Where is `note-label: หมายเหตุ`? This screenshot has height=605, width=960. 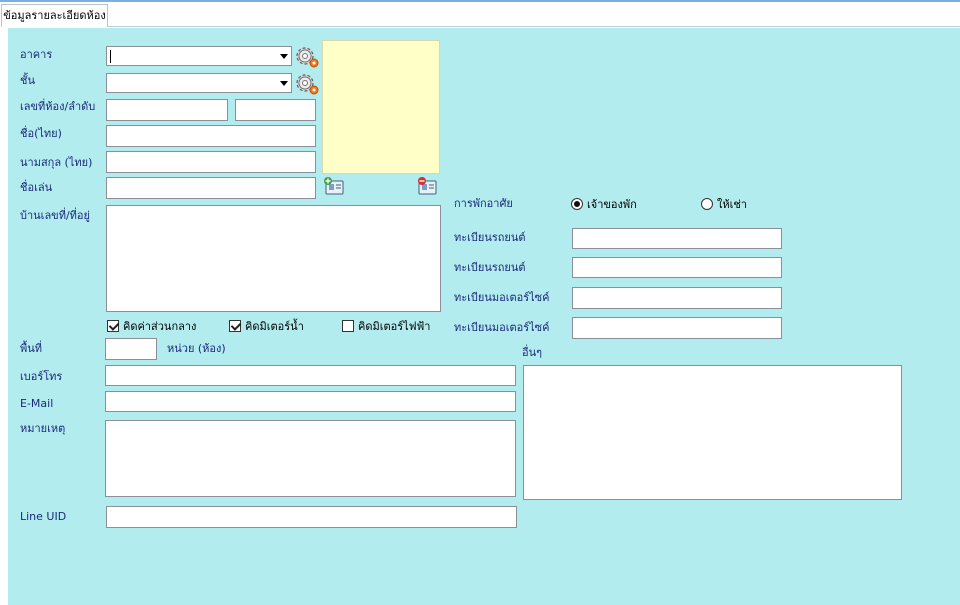 note-label: หมายเหตุ is located at coordinates (43, 428).